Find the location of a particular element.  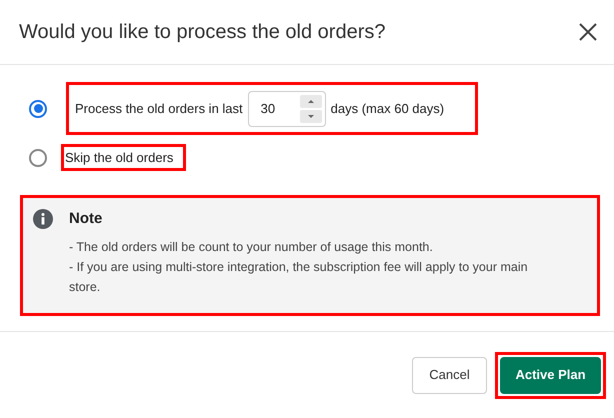

number-field: 30 is located at coordinates (287, 108).